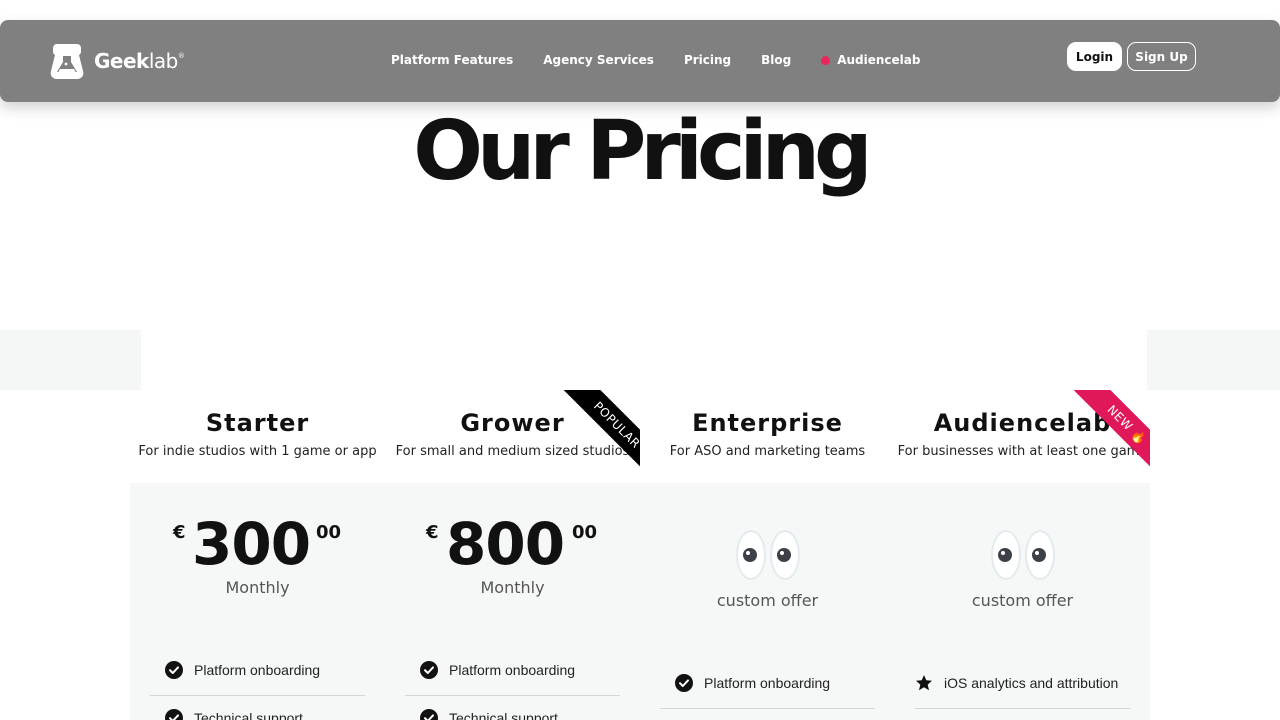 This screenshot has width=1280, height=720. I want to click on feature-item: iOS analytics and attribution, so click(1009, 683).